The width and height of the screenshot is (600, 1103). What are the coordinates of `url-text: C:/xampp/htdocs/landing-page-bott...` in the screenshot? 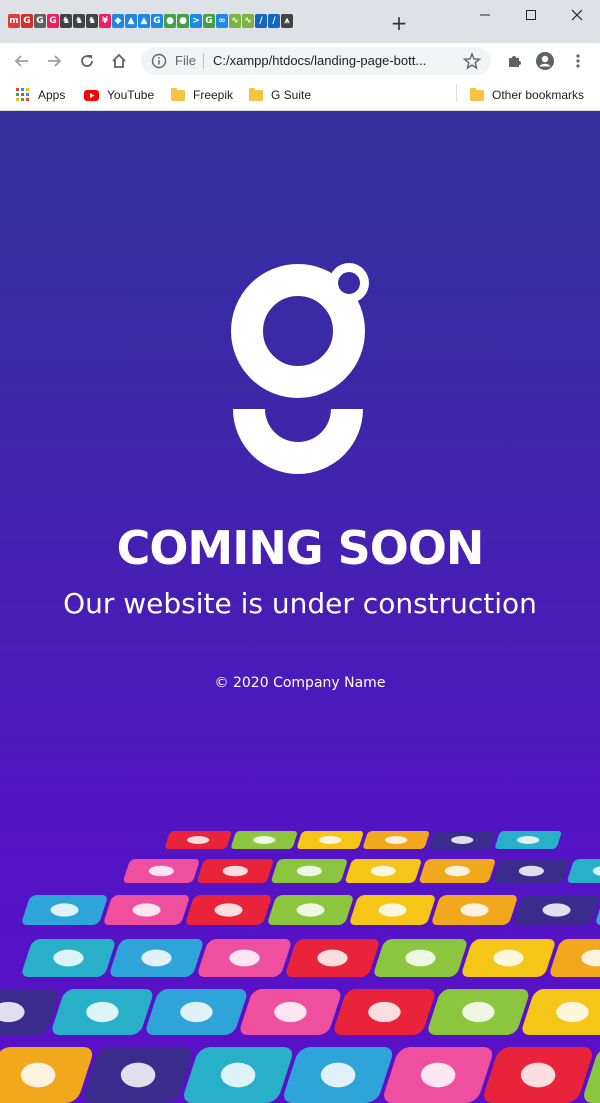 It's located at (333, 60).